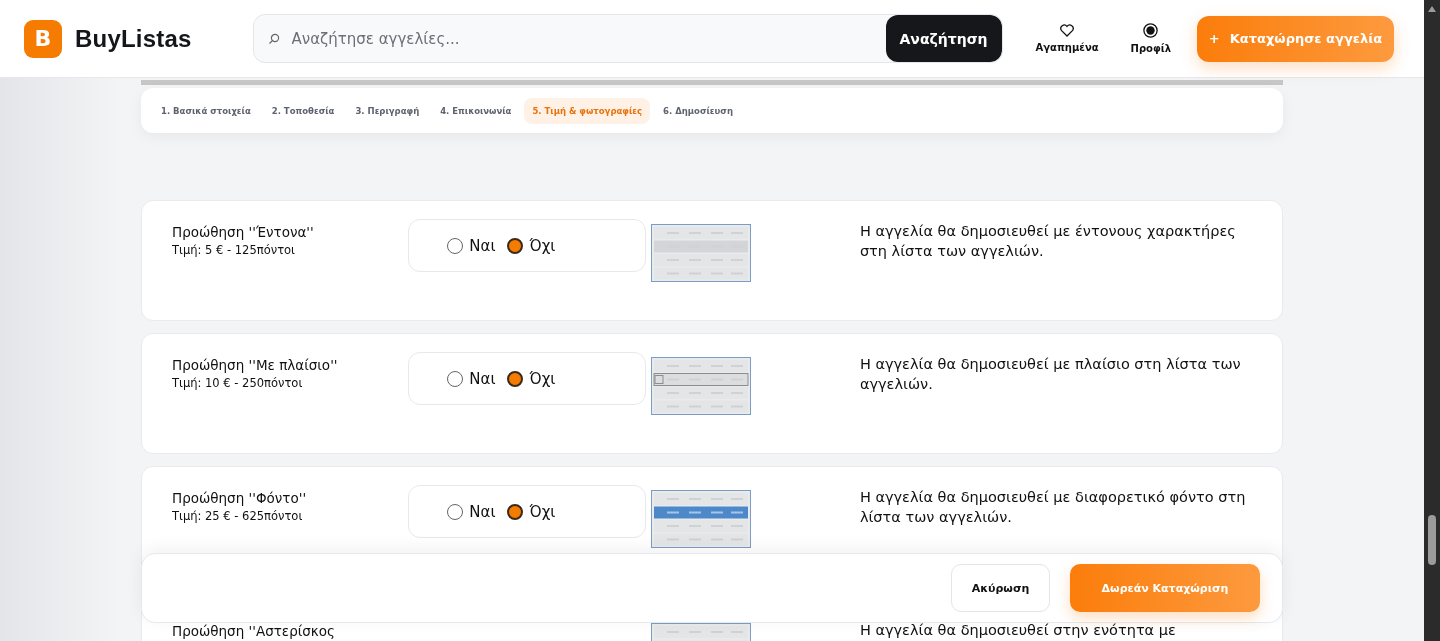 Image resolution: width=1440 pixels, height=641 pixels. I want to click on search-icon, so click(273, 38).